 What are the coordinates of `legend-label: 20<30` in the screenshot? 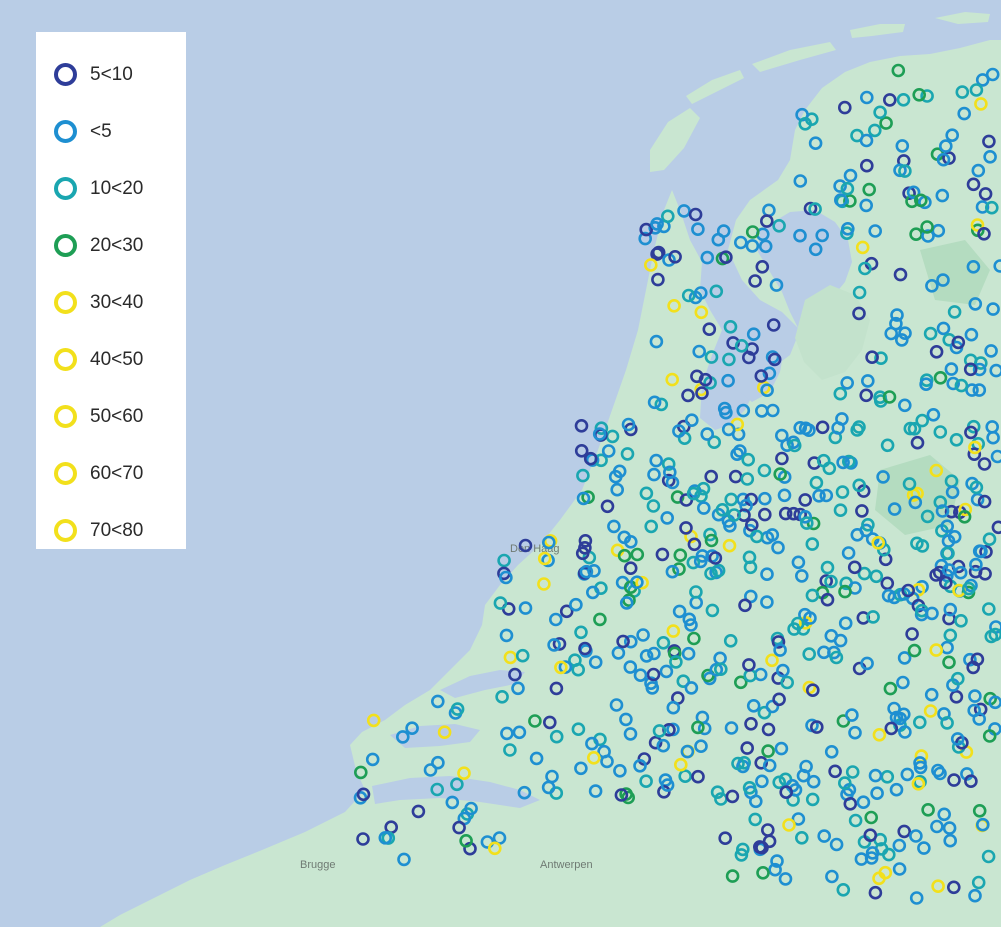 It's located at (117, 245).